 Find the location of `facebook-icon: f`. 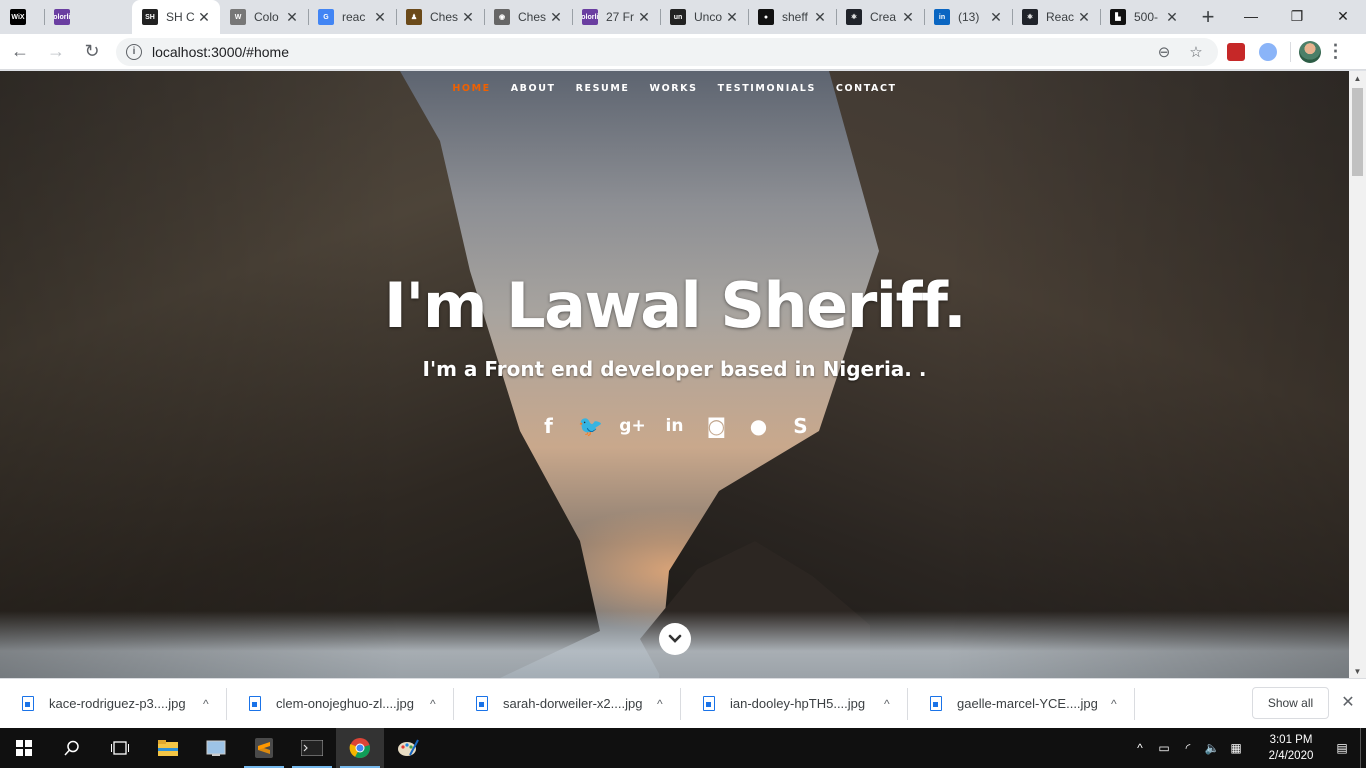

facebook-icon: f is located at coordinates (549, 426).